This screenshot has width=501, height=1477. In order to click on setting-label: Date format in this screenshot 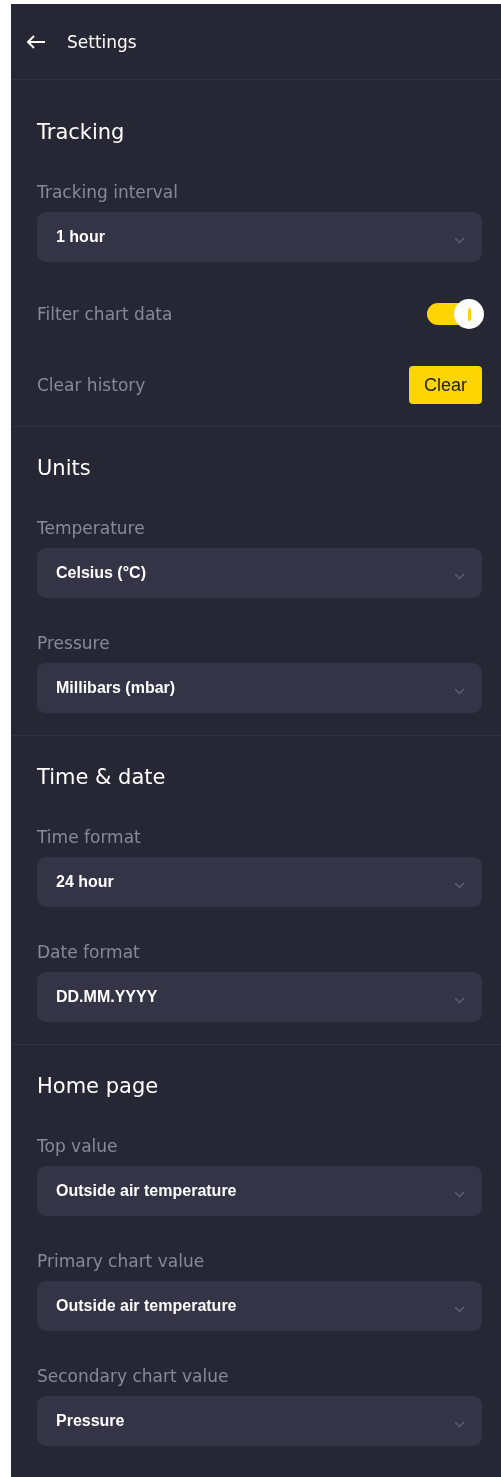, I will do `click(89, 952)`.